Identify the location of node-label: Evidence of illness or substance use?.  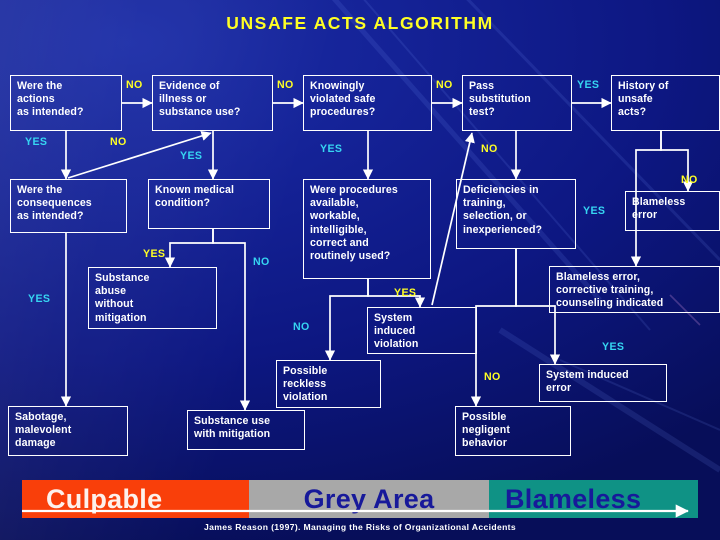
(200, 99).